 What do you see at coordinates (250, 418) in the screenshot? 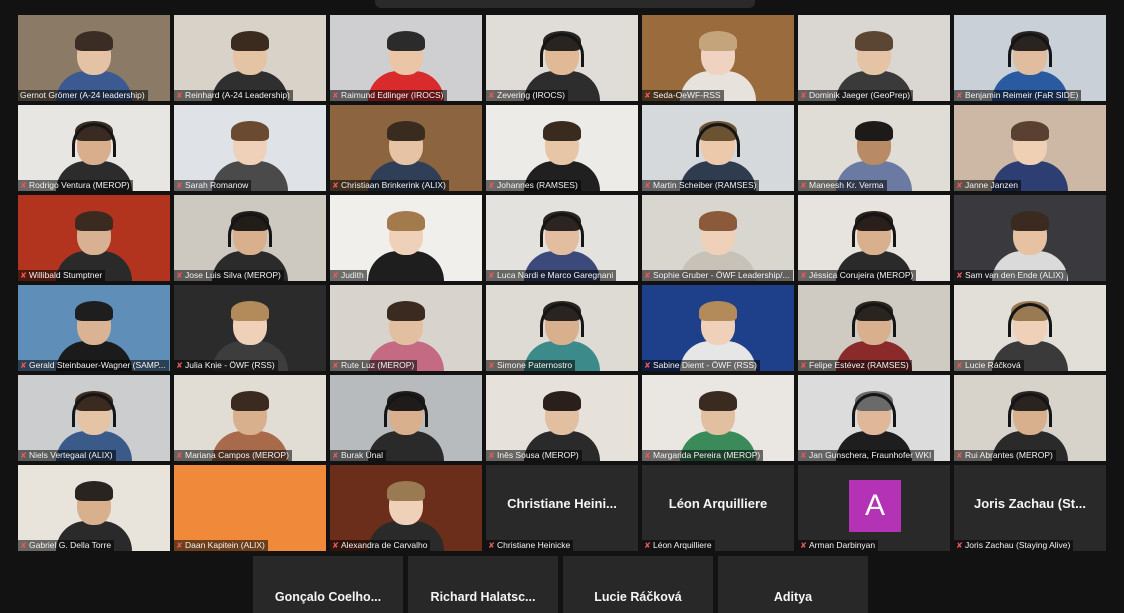
I see `participant-tile: ✘ Mariana Campos (MEROP)` at bounding box center [250, 418].